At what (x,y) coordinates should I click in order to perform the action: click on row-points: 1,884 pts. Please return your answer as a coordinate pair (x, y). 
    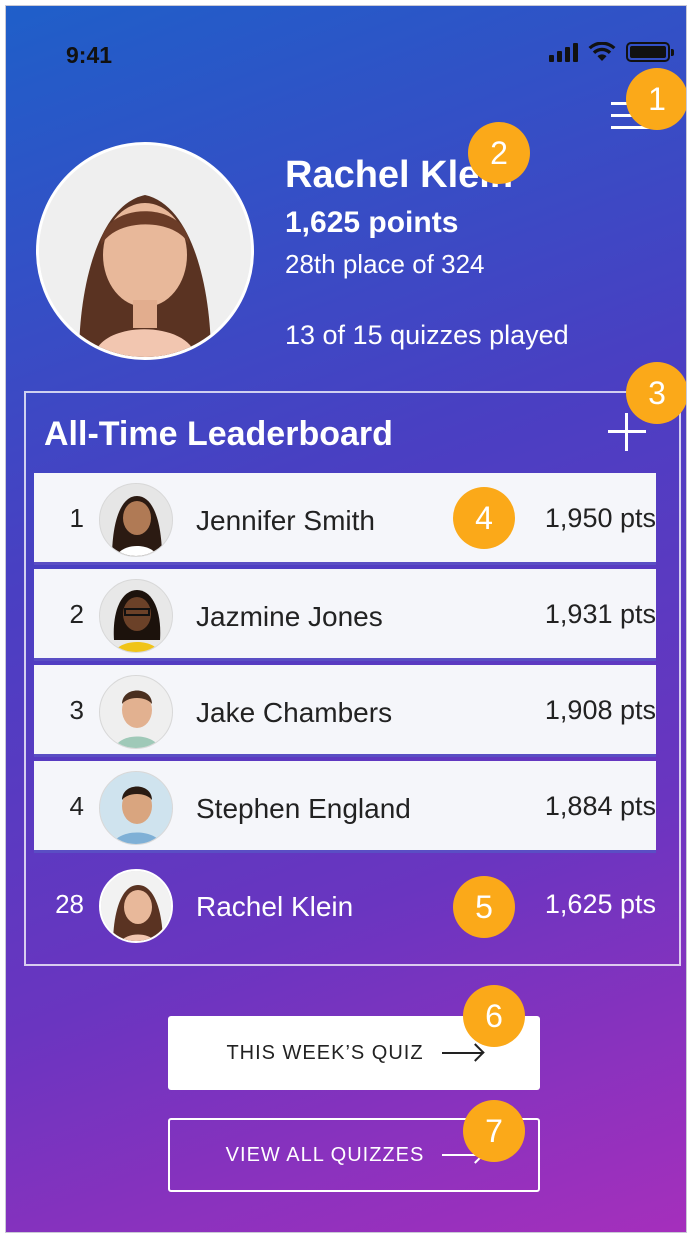
    Looking at the image, I should click on (600, 806).